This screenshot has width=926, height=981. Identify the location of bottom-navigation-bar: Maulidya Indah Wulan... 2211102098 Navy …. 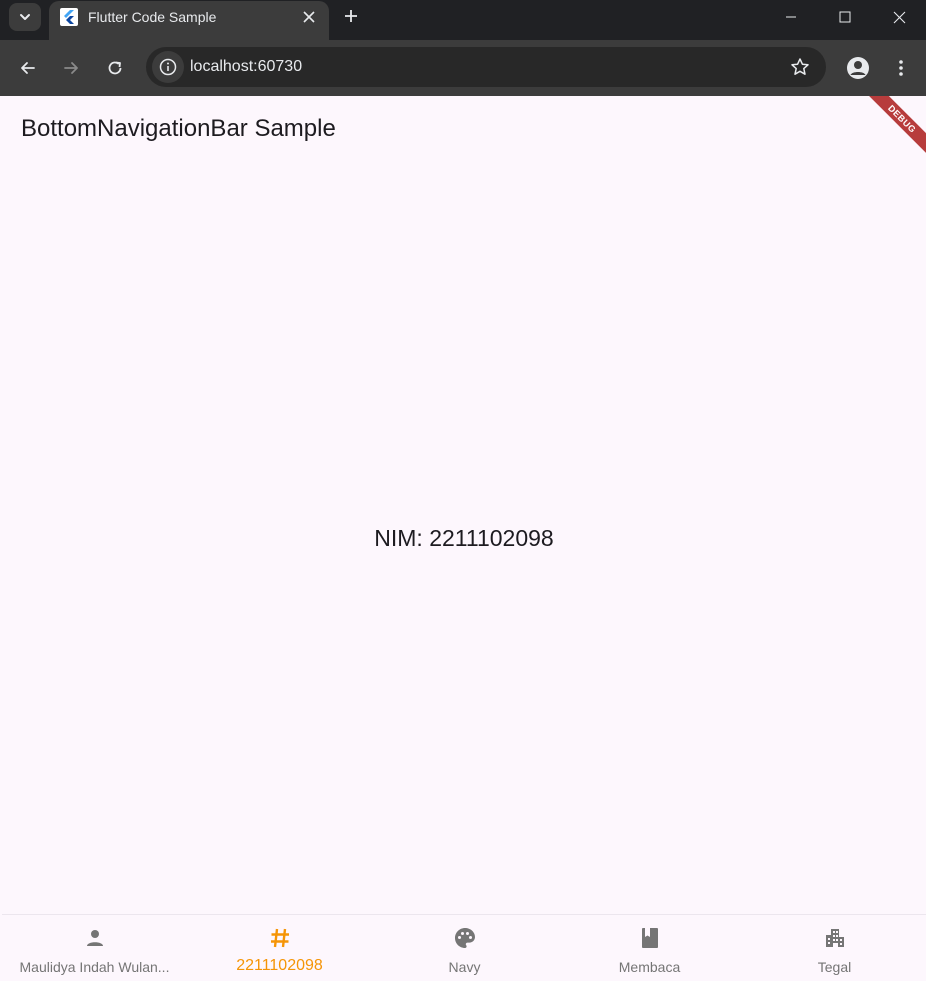
(464, 947).